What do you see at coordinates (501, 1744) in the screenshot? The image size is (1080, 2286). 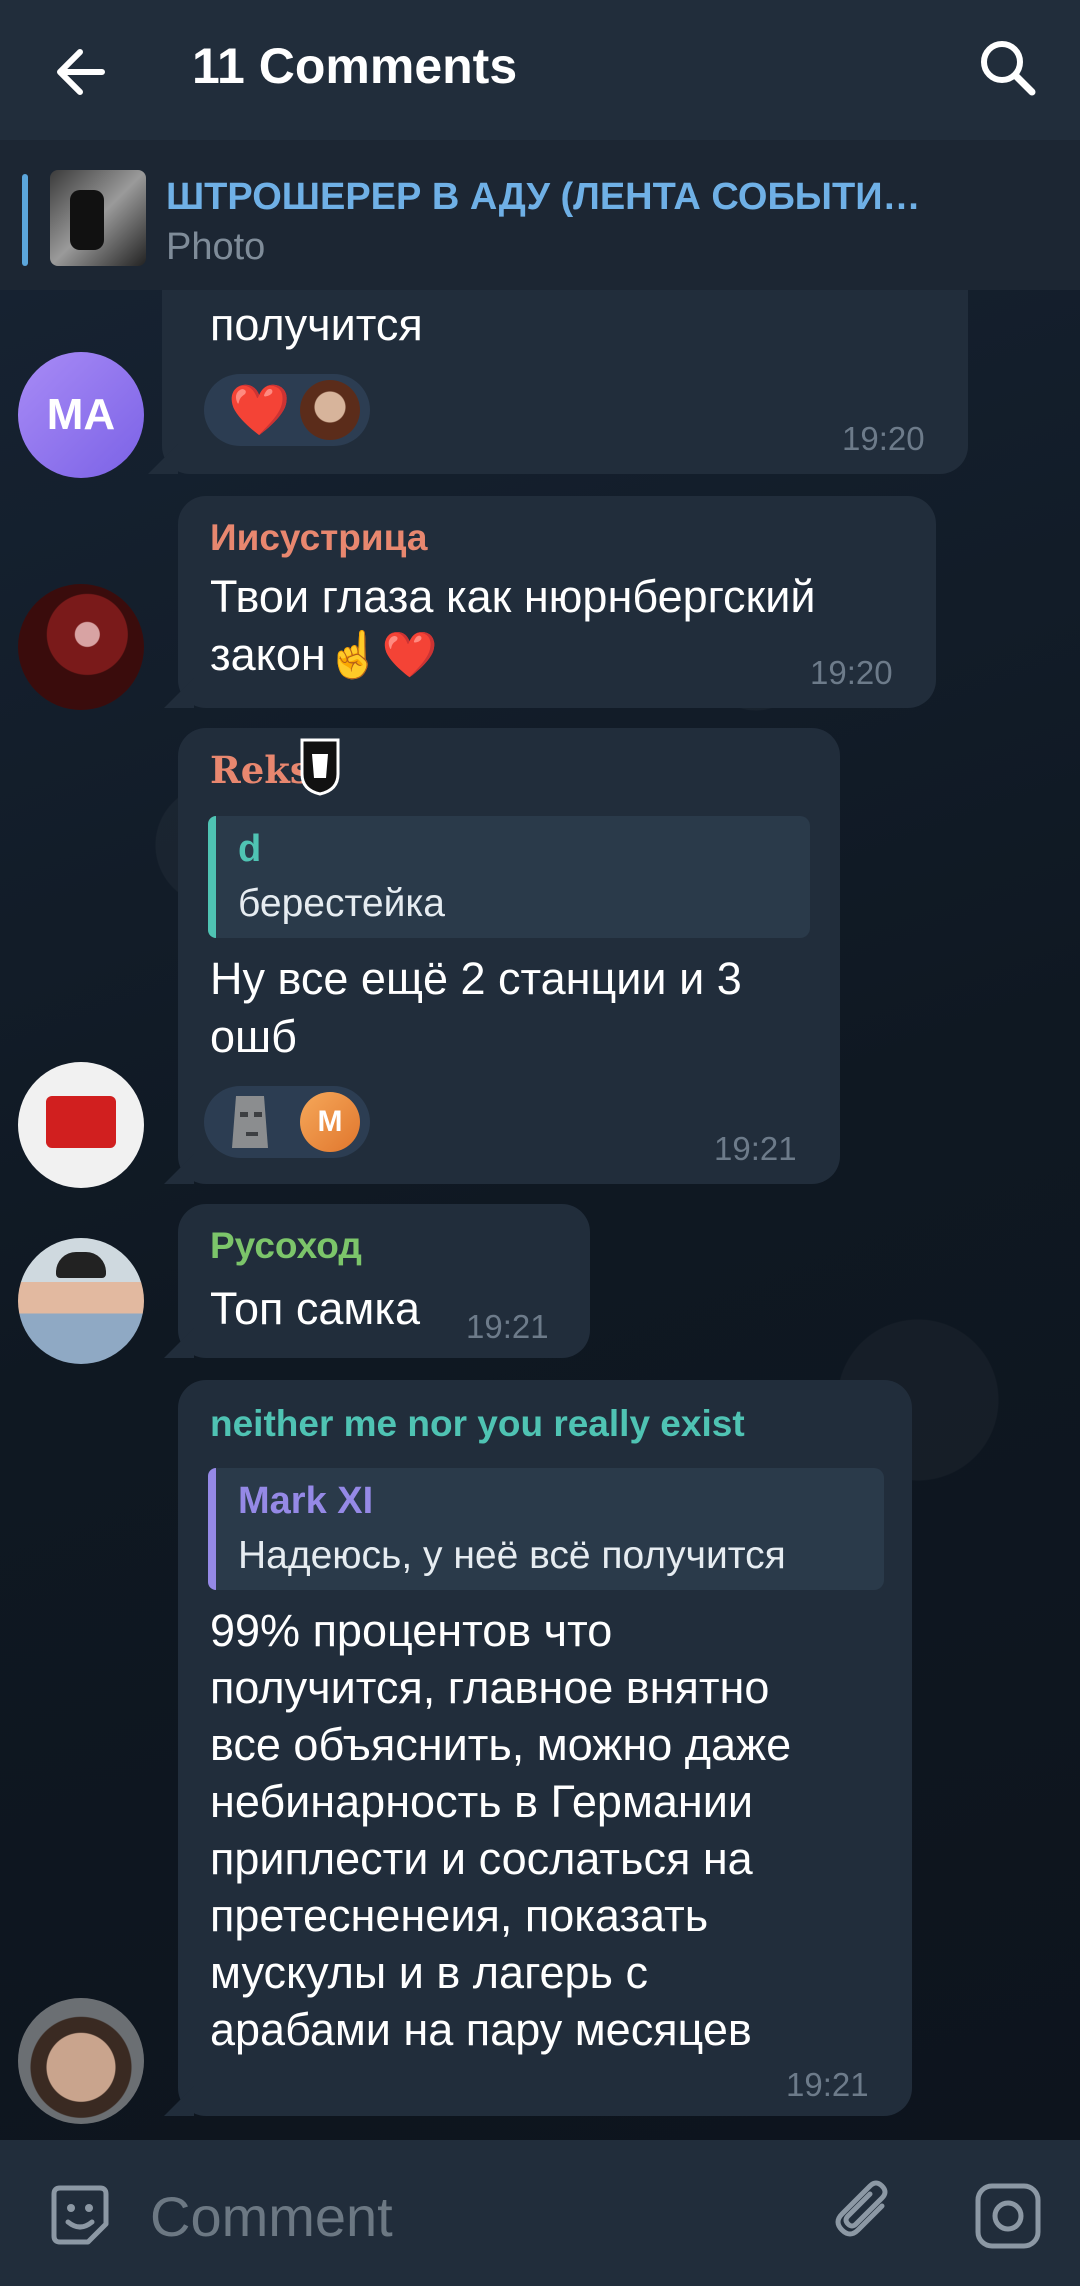 I see `message-text-line: все объяснить, можно даже` at bounding box center [501, 1744].